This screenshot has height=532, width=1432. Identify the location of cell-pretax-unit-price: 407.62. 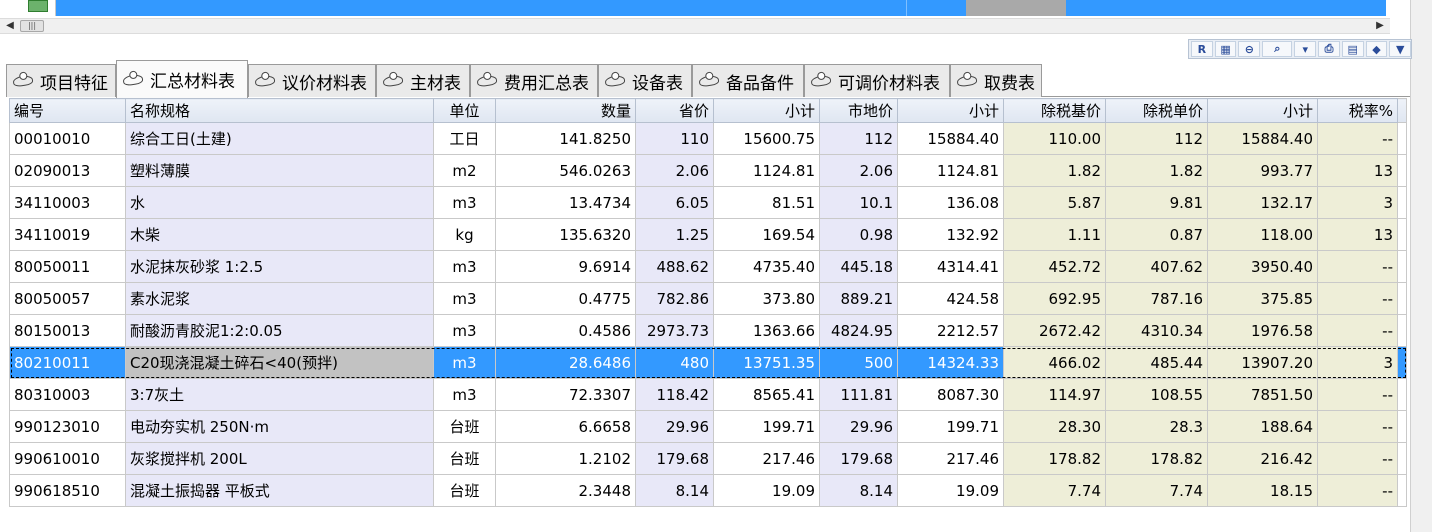
(1156, 266).